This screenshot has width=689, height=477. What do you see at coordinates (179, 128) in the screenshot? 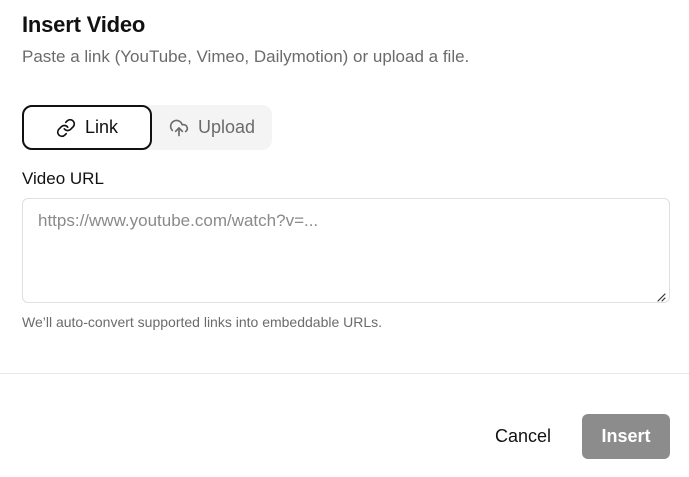
I see `cloud-upload-icon` at bounding box center [179, 128].